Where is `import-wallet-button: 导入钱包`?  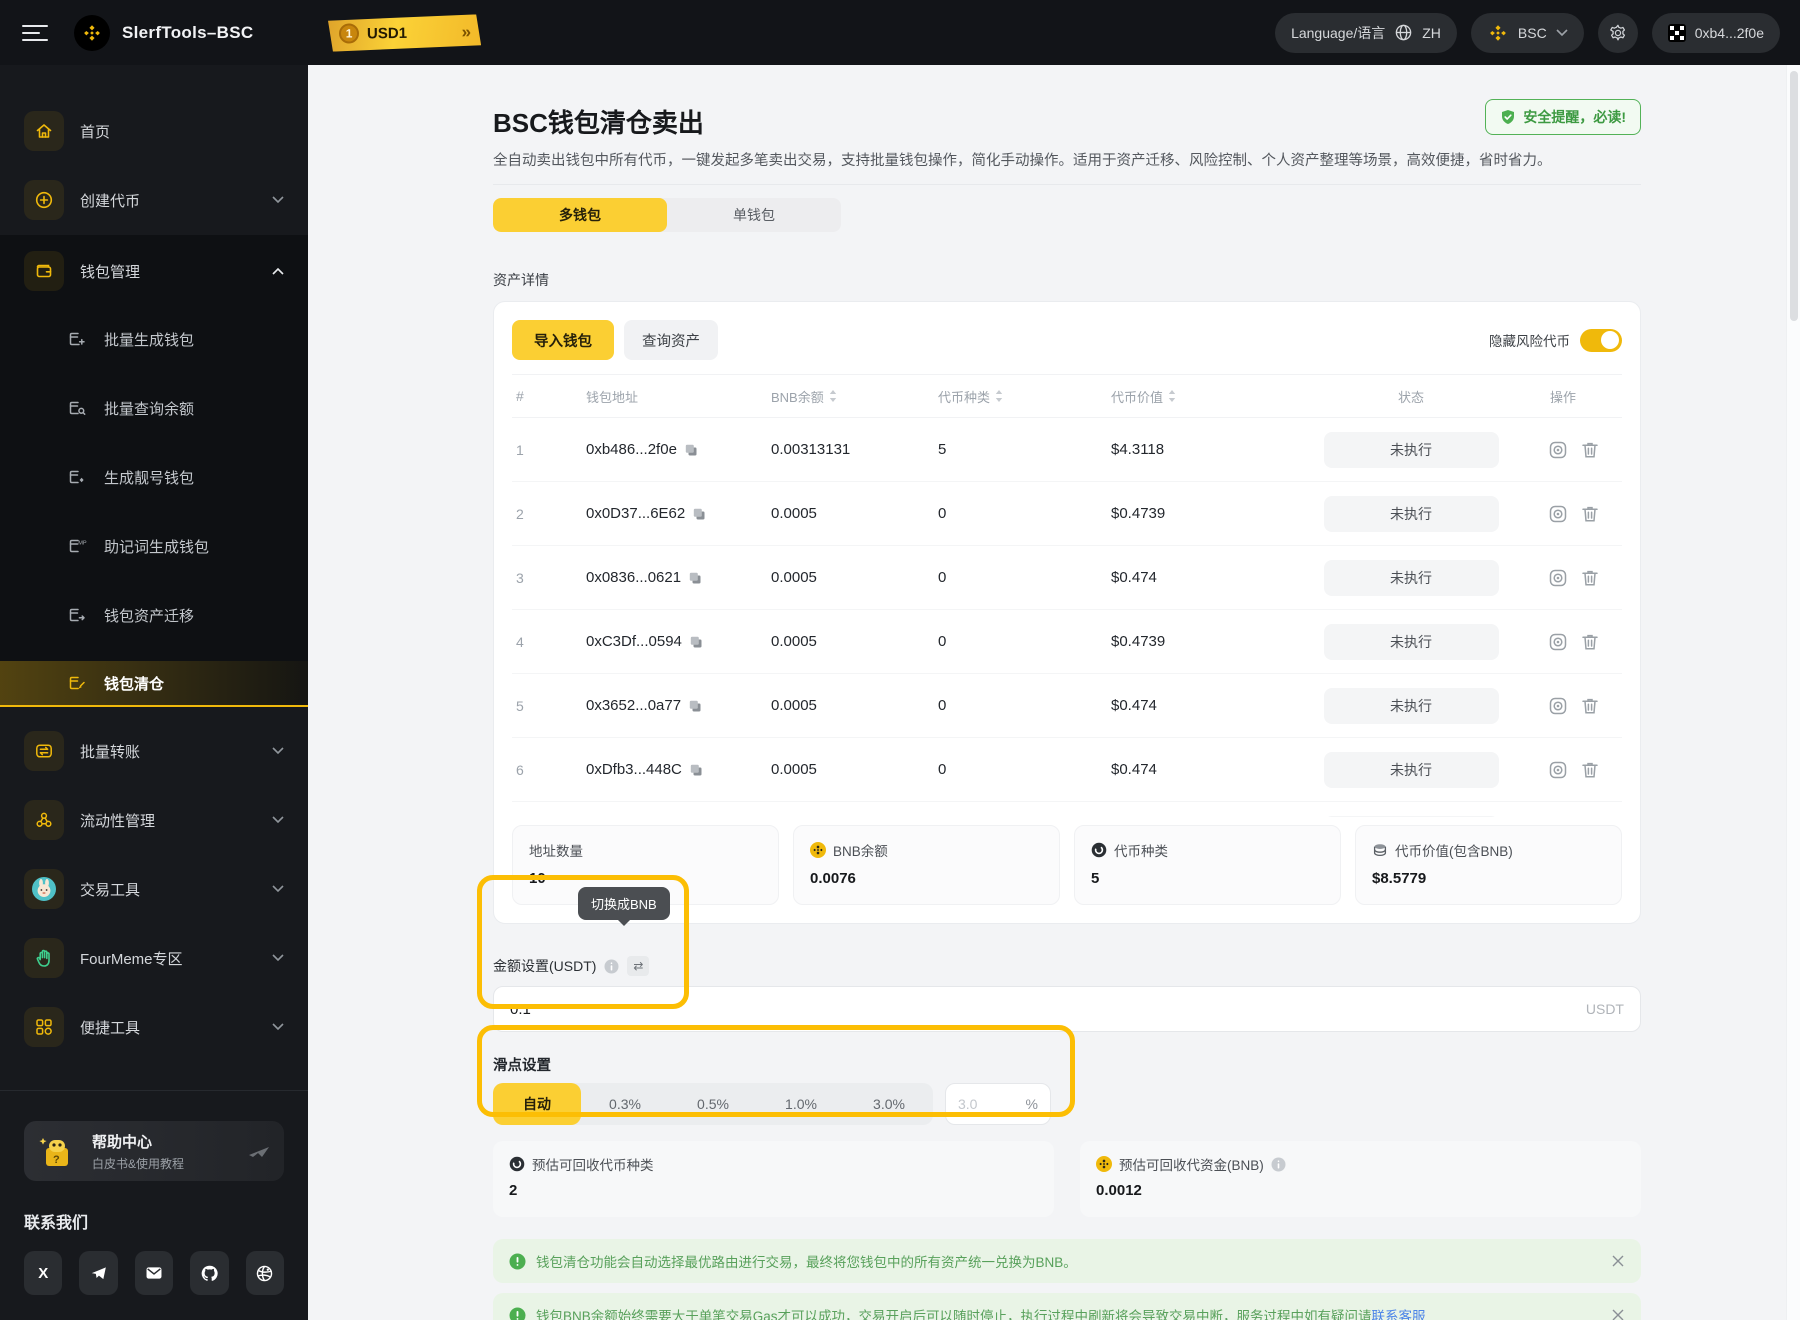 import-wallet-button: 导入钱包 is located at coordinates (563, 340).